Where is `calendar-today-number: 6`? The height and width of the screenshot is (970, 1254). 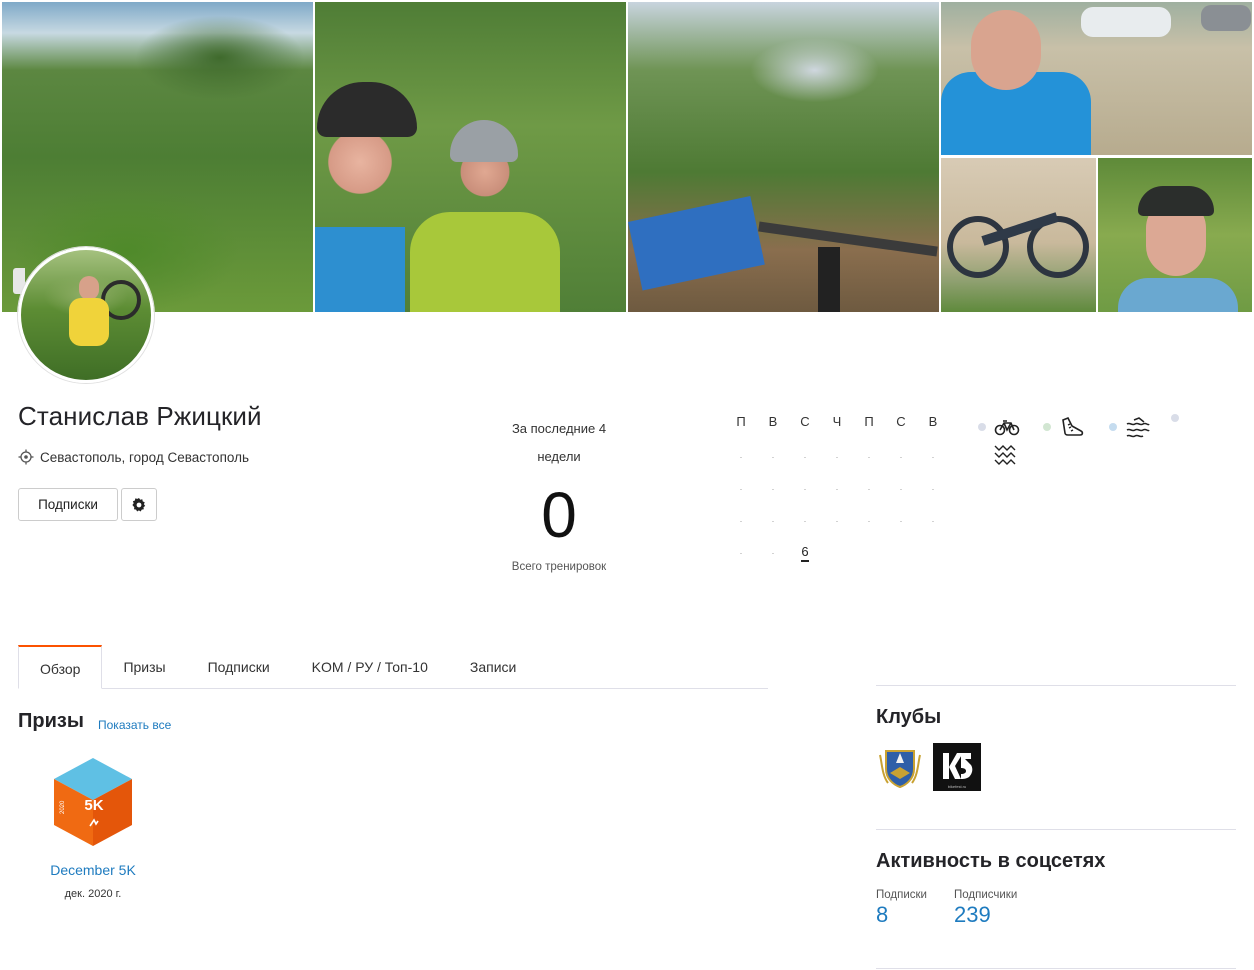 calendar-today-number: 6 is located at coordinates (805, 553).